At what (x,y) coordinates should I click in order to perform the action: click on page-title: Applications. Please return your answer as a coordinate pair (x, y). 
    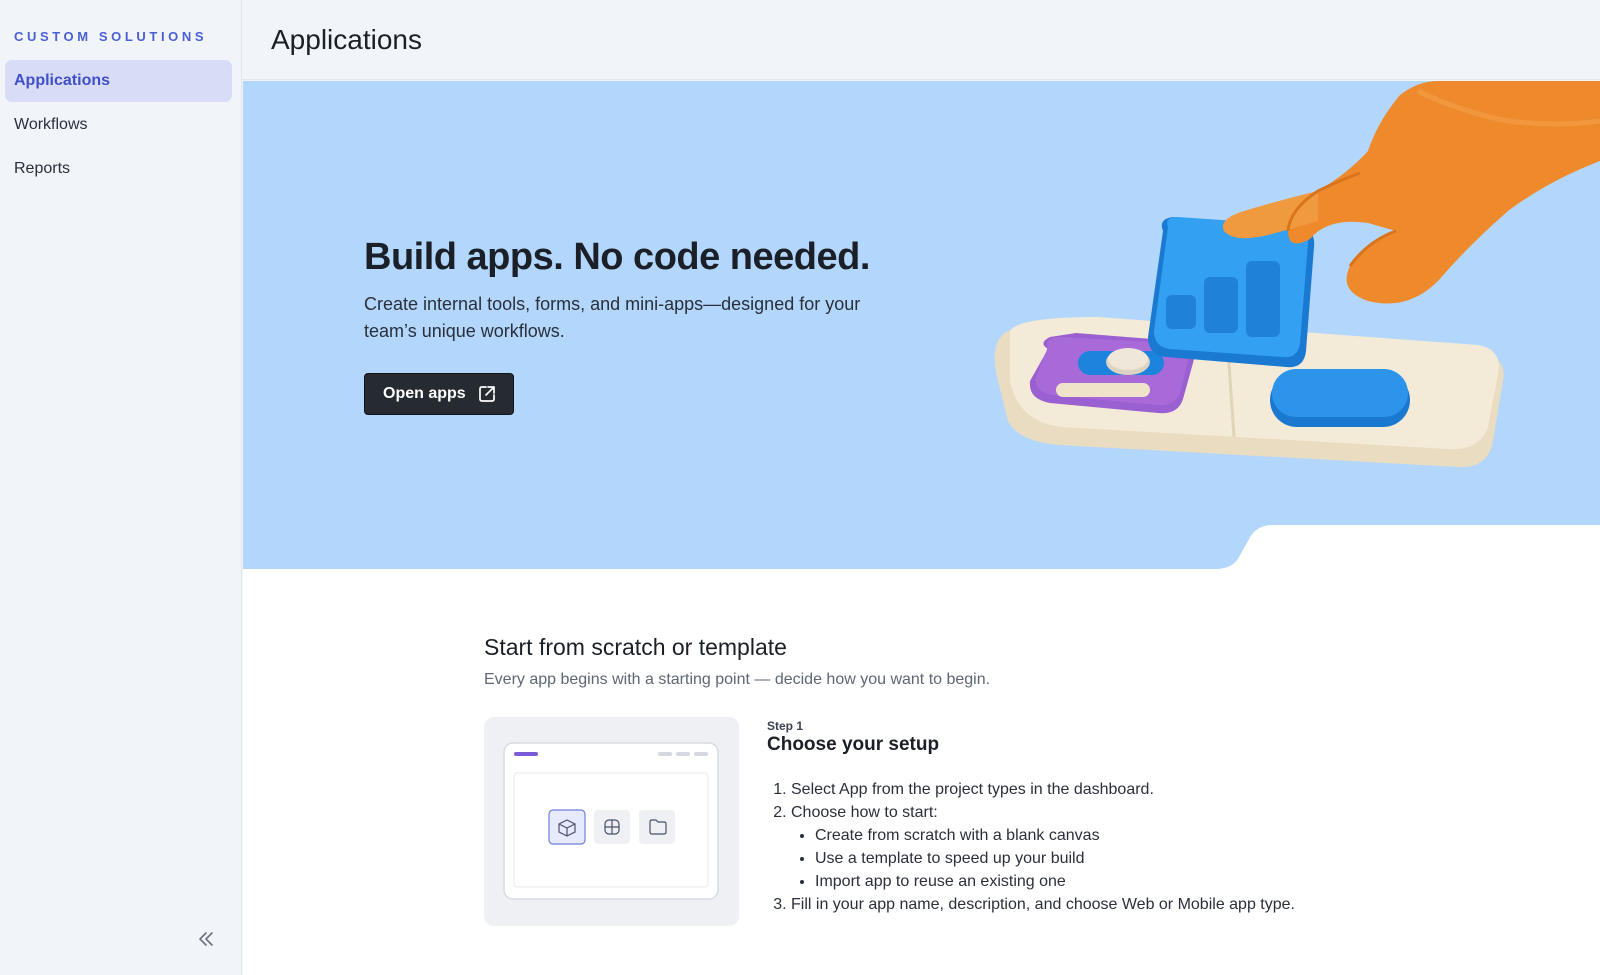
    Looking at the image, I should click on (346, 39).